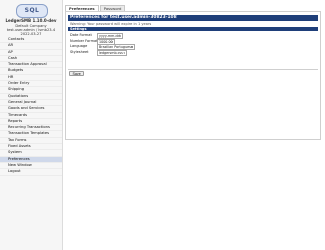 The width and height of the screenshot is (325, 250). What do you see at coordinates (84, 40) in the screenshot?
I see `number-format-label: Number Format` at bounding box center [84, 40].